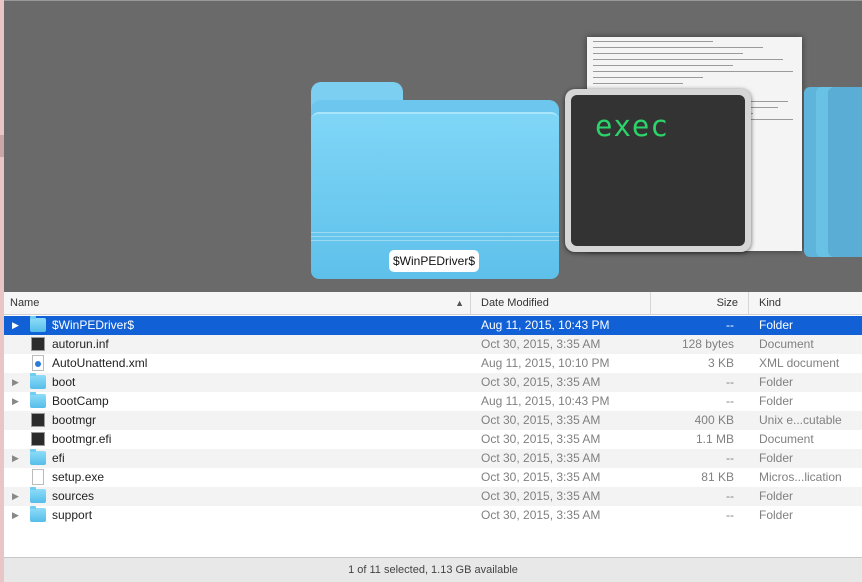  What do you see at coordinates (433, 515) in the screenshot?
I see `file-row: ▶ support Oct 30, 2015, 3:35 AM -- Folder` at bounding box center [433, 515].